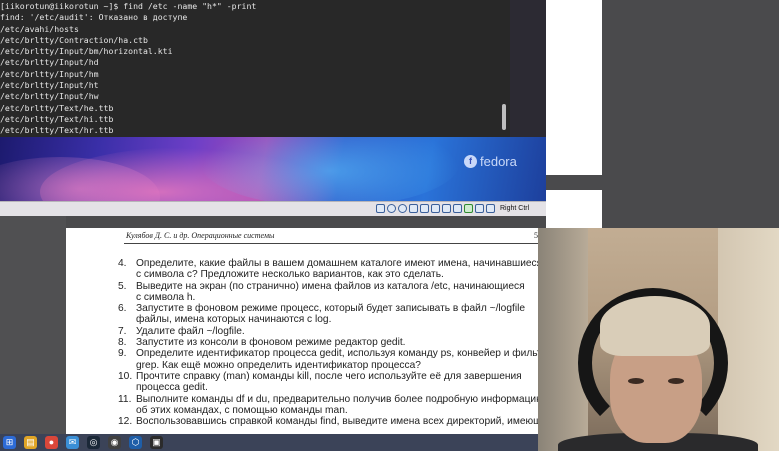 The height and width of the screenshot is (451, 779). Describe the element at coordinates (490, 208) in the screenshot. I see `keyboard-icon` at that location.